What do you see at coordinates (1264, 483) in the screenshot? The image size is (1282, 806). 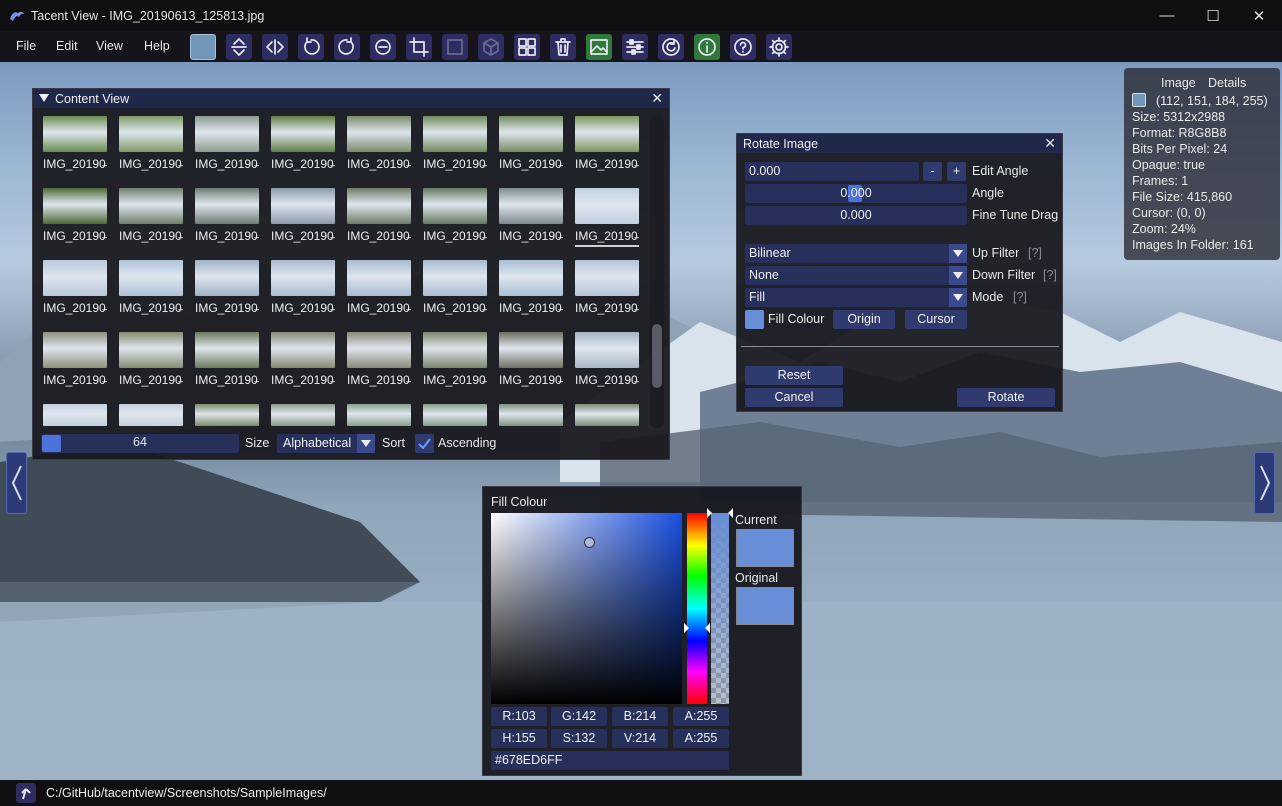 I see `next-image-button` at bounding box center [1264, 483].